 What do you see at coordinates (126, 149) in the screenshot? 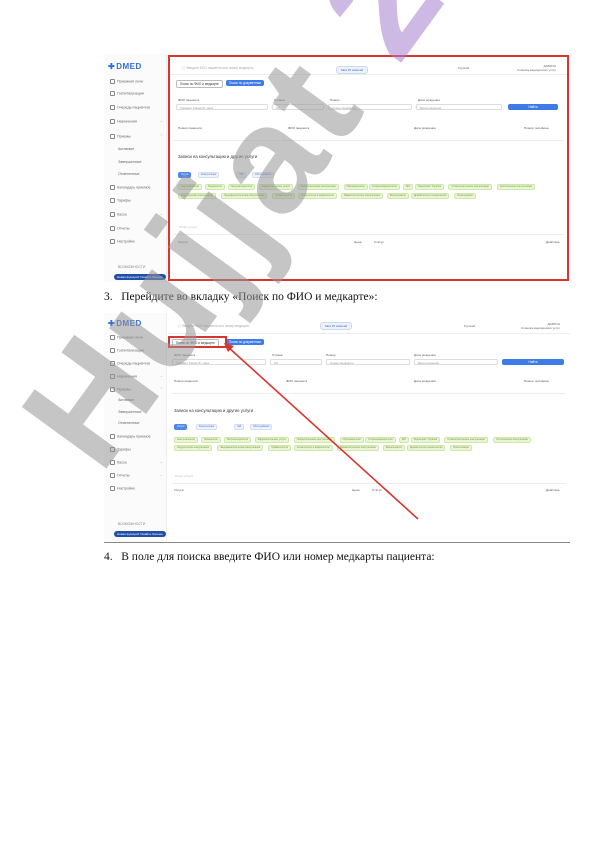
I see `sidebar-sub-1: Активные` at bounding box center [126, 149].